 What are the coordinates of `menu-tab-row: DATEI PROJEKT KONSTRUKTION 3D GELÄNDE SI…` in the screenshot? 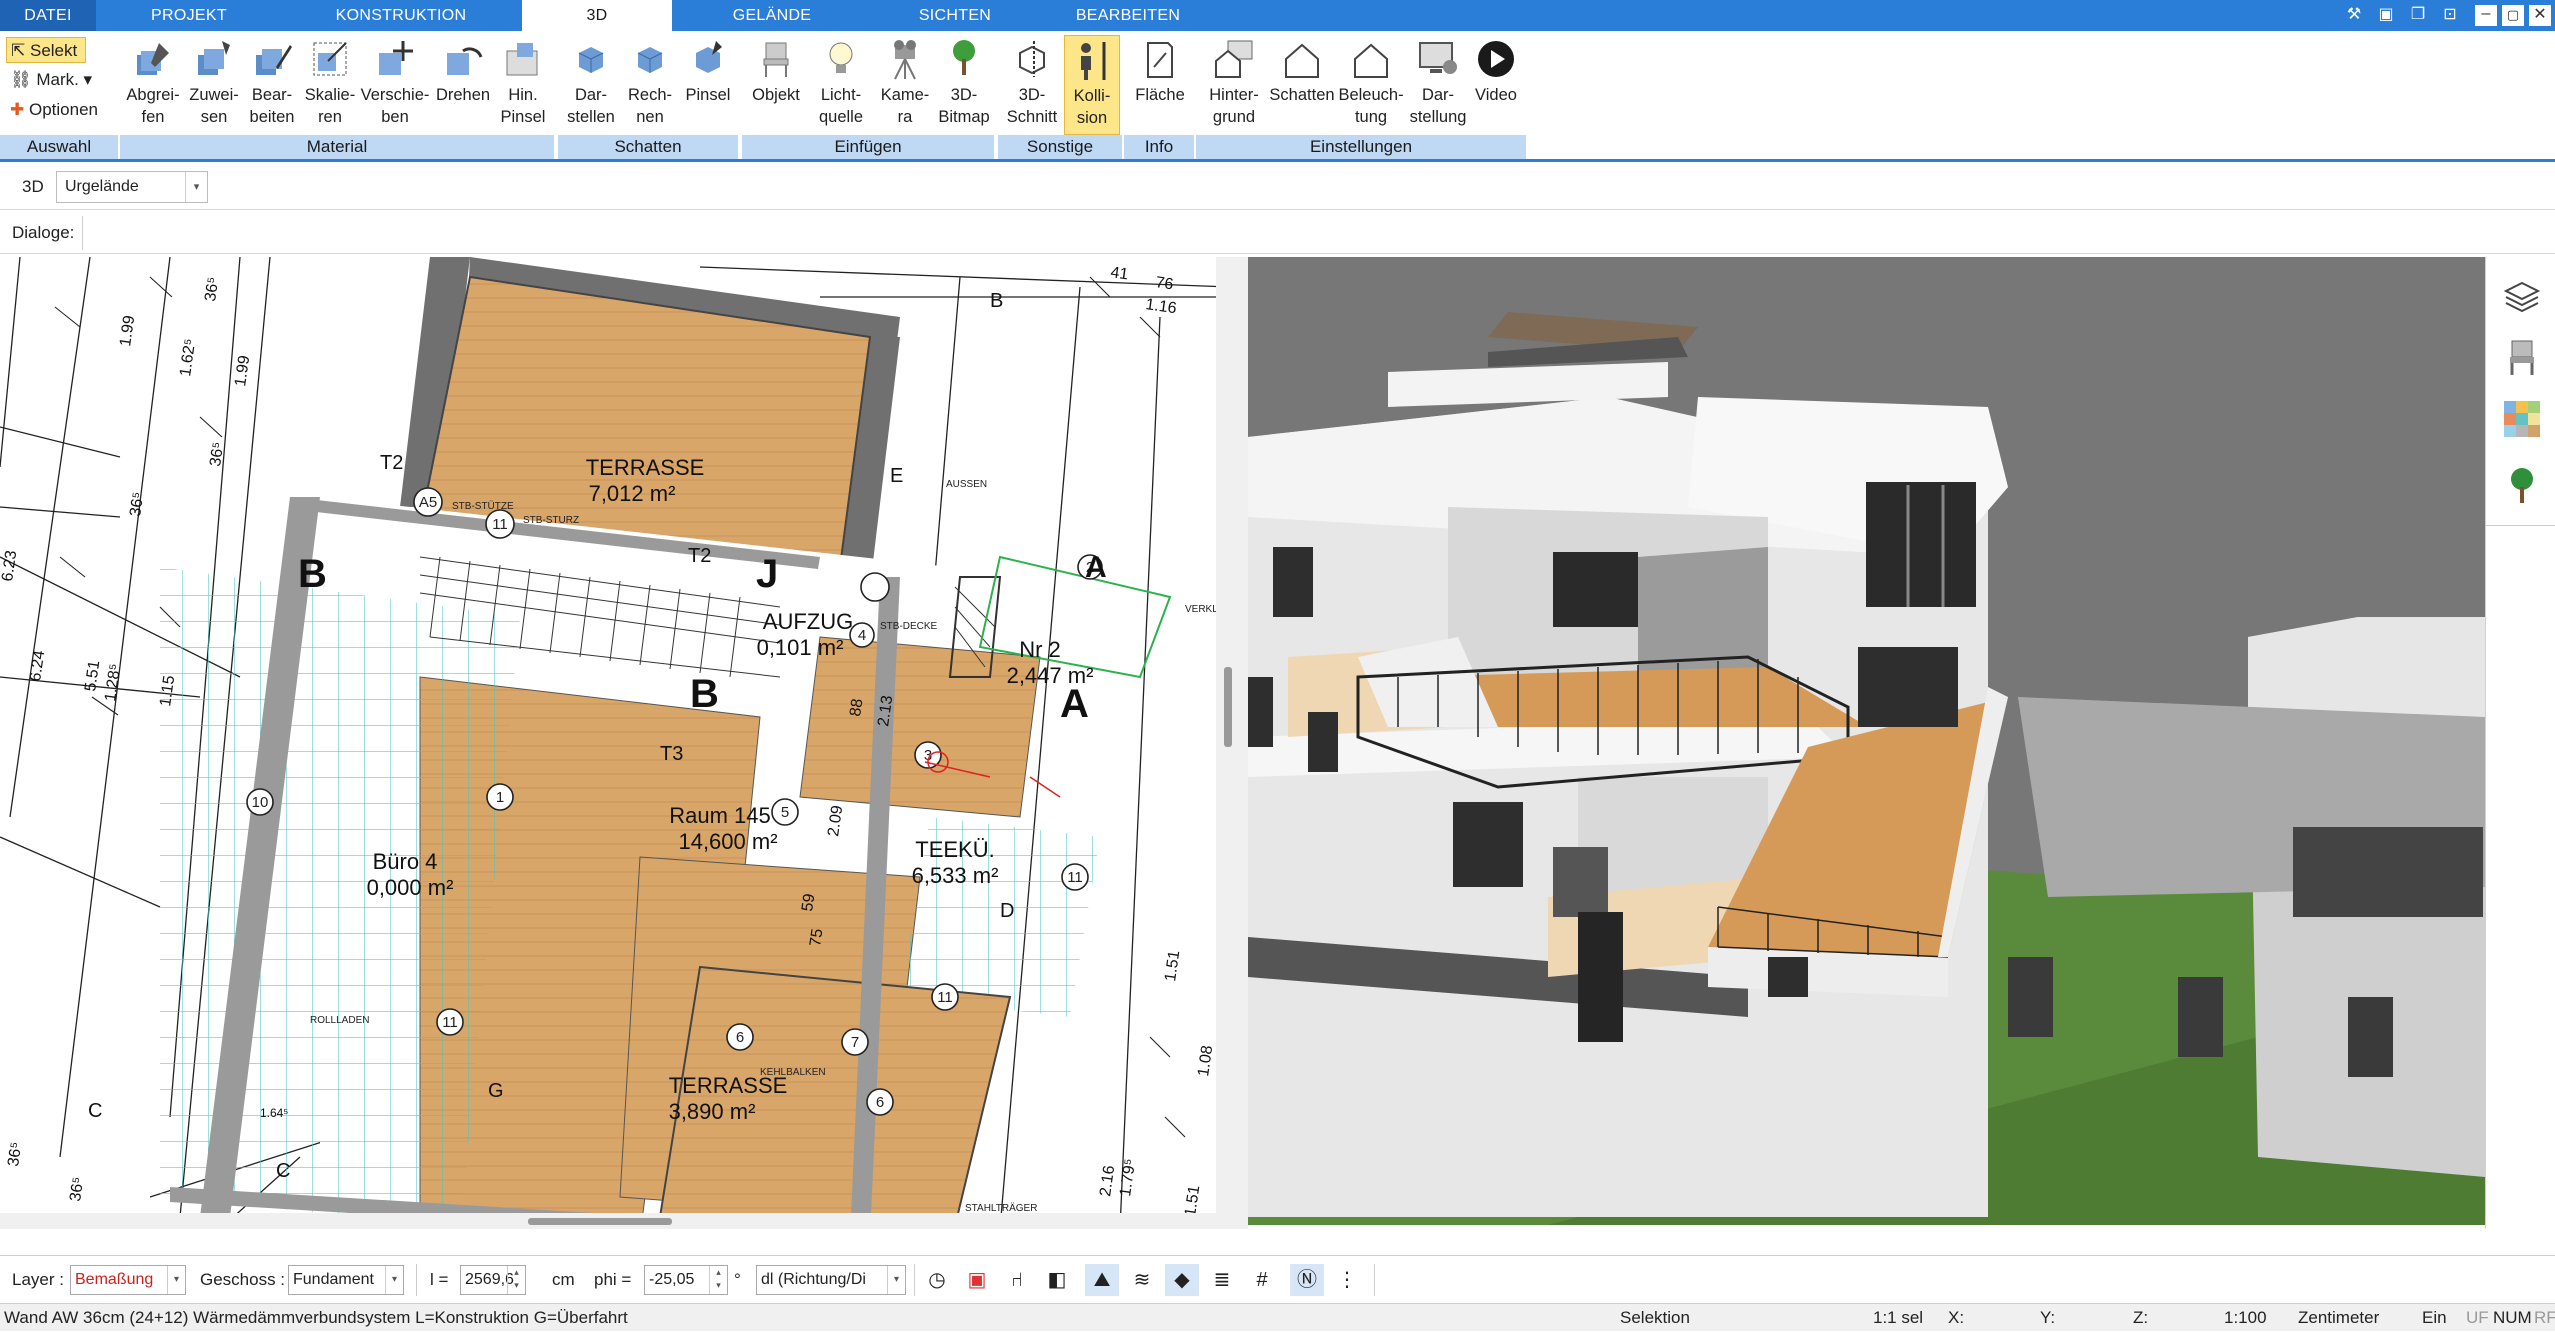 It's located at (1277, 16).